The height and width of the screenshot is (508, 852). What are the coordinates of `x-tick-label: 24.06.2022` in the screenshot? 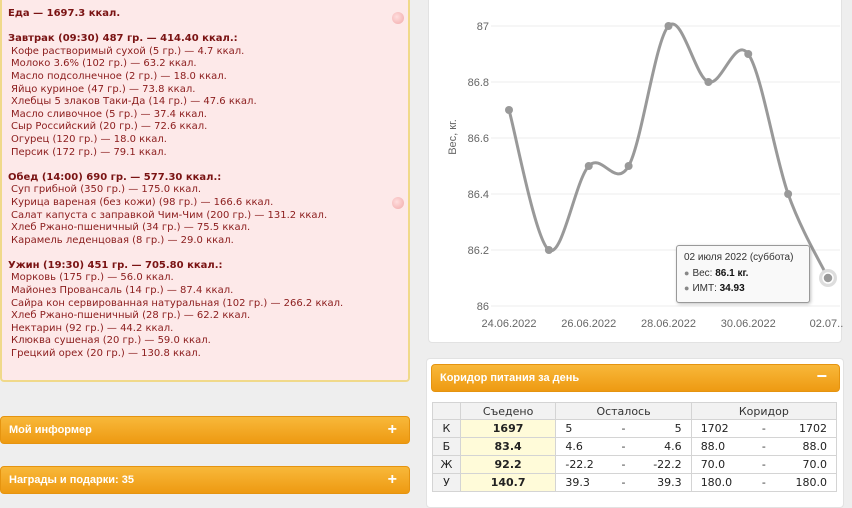 It's located at (508, 324).